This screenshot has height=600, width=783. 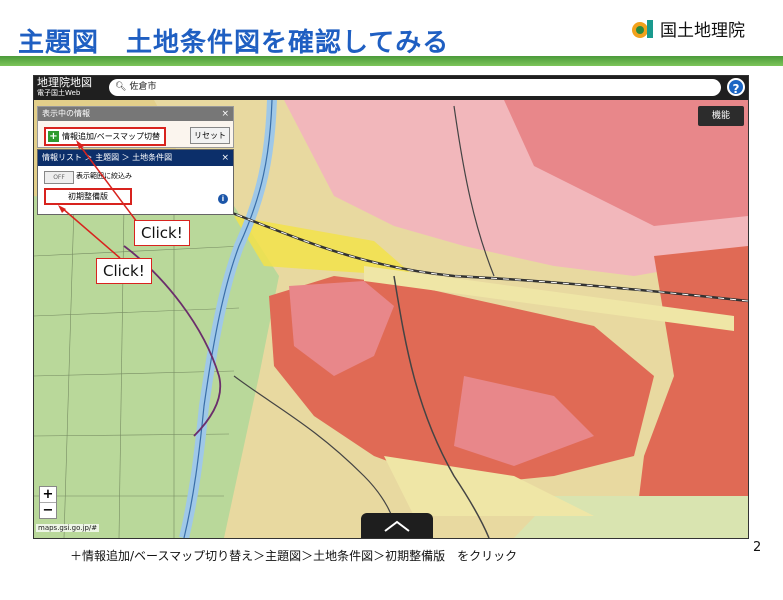 I want to click on slide-caption: ＋情報追加/ベースマップ切り替え＞主題図＞土地条件図＞初期整備版 をクリック, so click(x=294, y=556).